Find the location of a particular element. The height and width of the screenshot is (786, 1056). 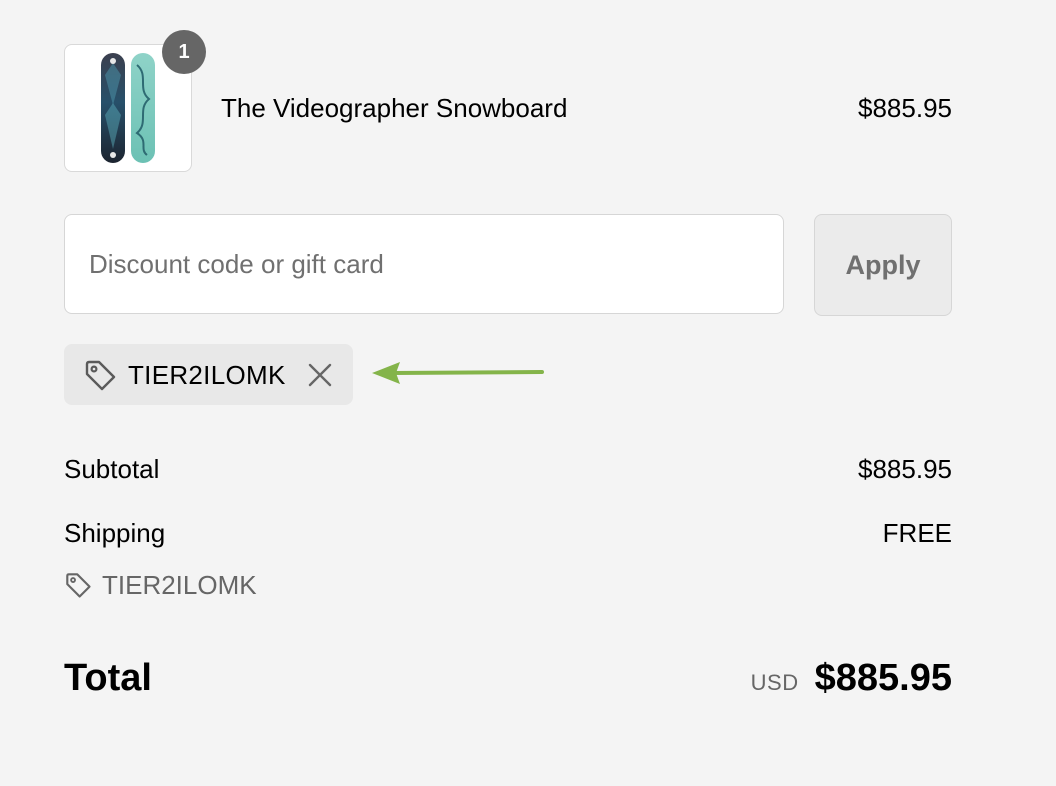

applied-discount-code: TIER2ILOMK is located at coordinates (207, 375).